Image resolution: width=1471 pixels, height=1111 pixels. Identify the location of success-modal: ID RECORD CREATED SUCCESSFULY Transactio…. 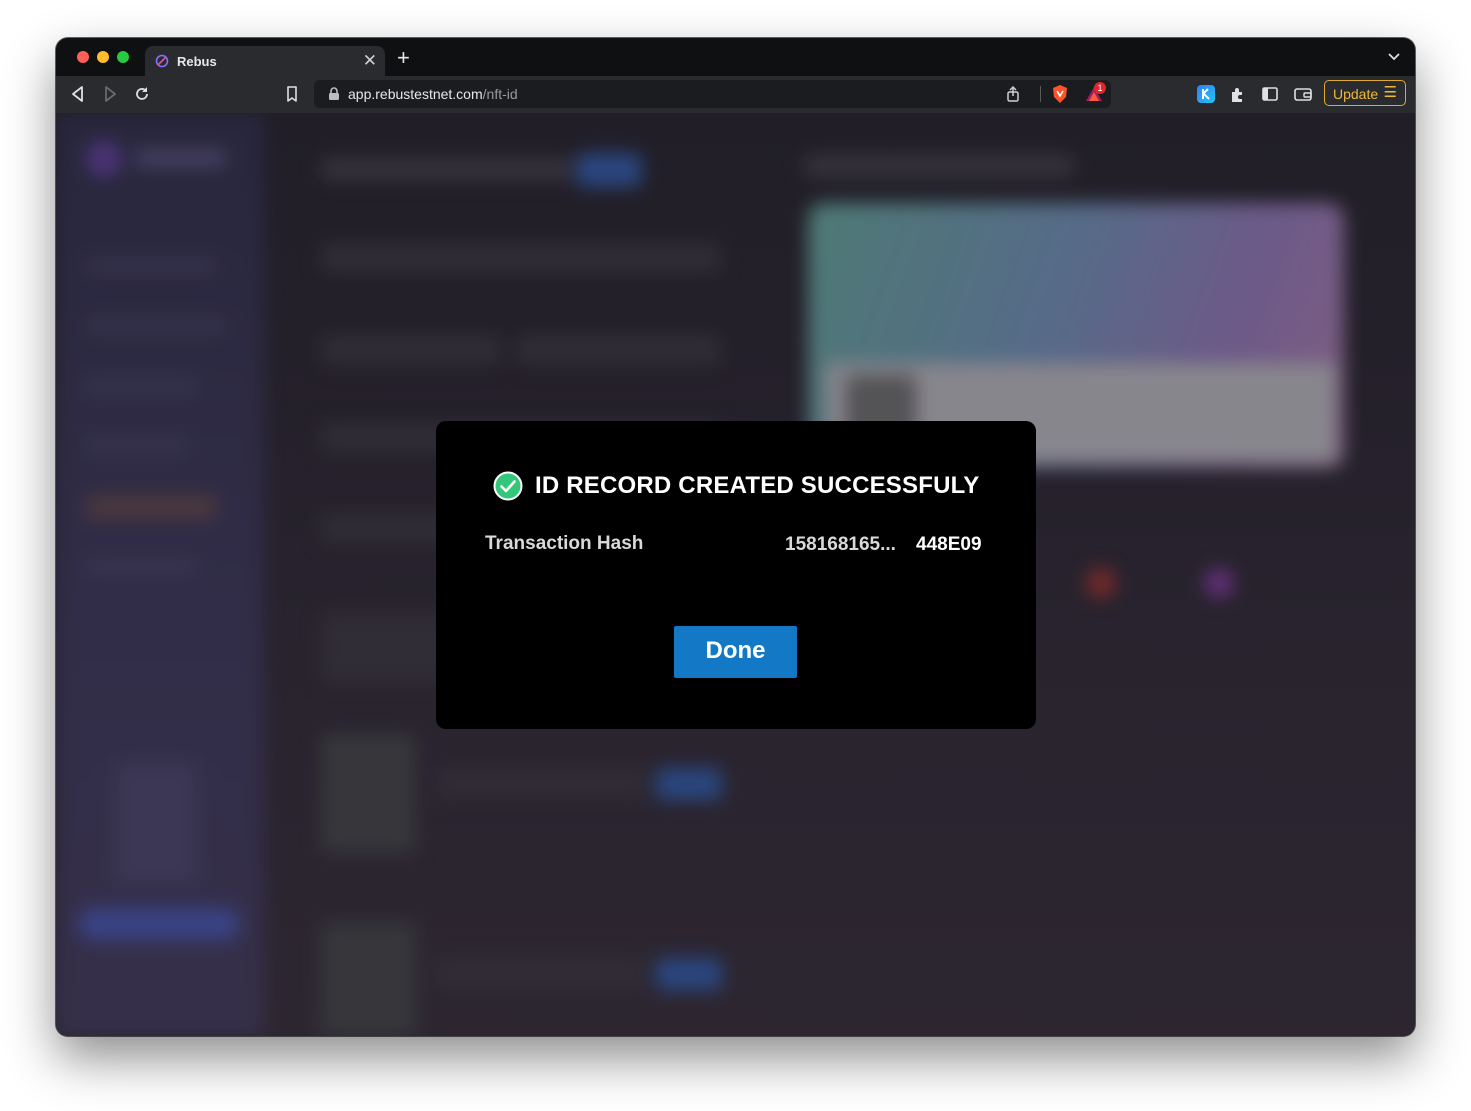
(736, 575).